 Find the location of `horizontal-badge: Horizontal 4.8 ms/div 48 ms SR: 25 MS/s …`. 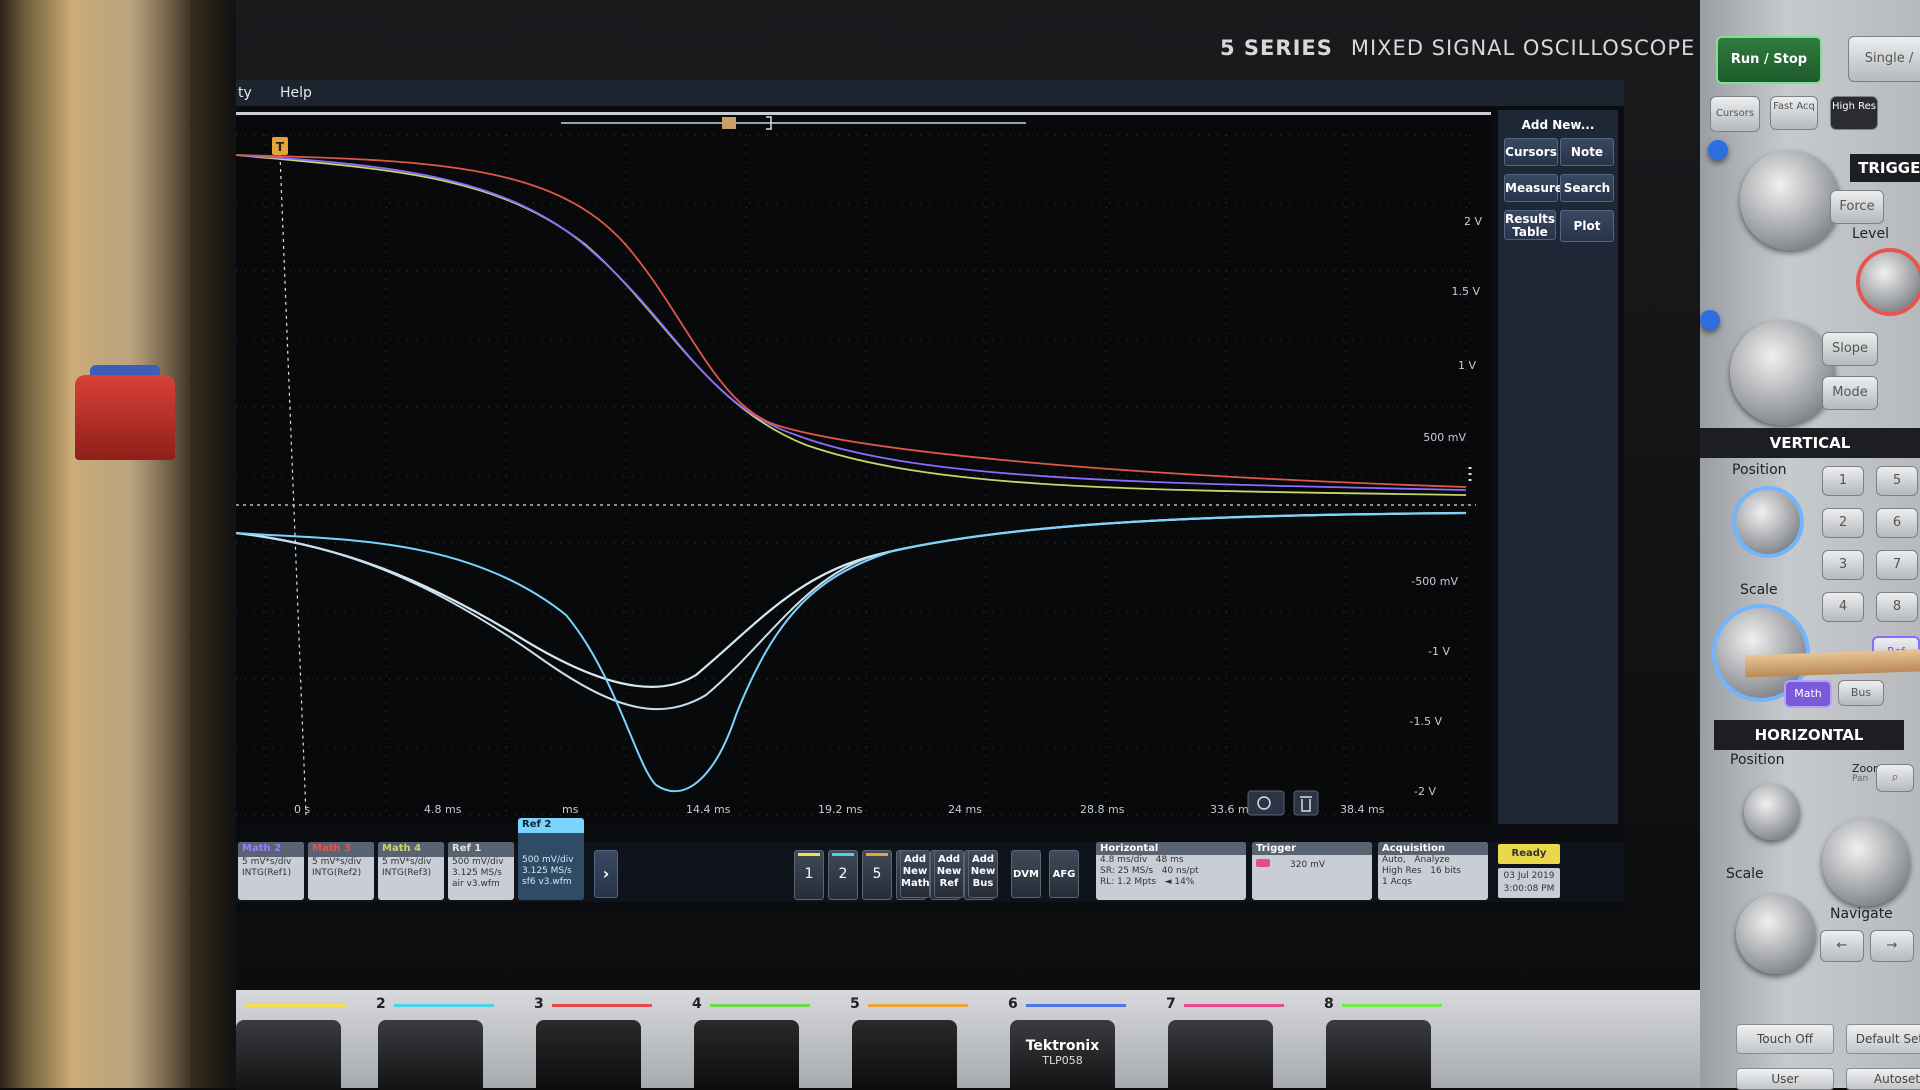

horizontal-badge: Horizontal 4.8 ms/div 48 ms SR: 25 MS/s … is located at coordinates (1171, 871).